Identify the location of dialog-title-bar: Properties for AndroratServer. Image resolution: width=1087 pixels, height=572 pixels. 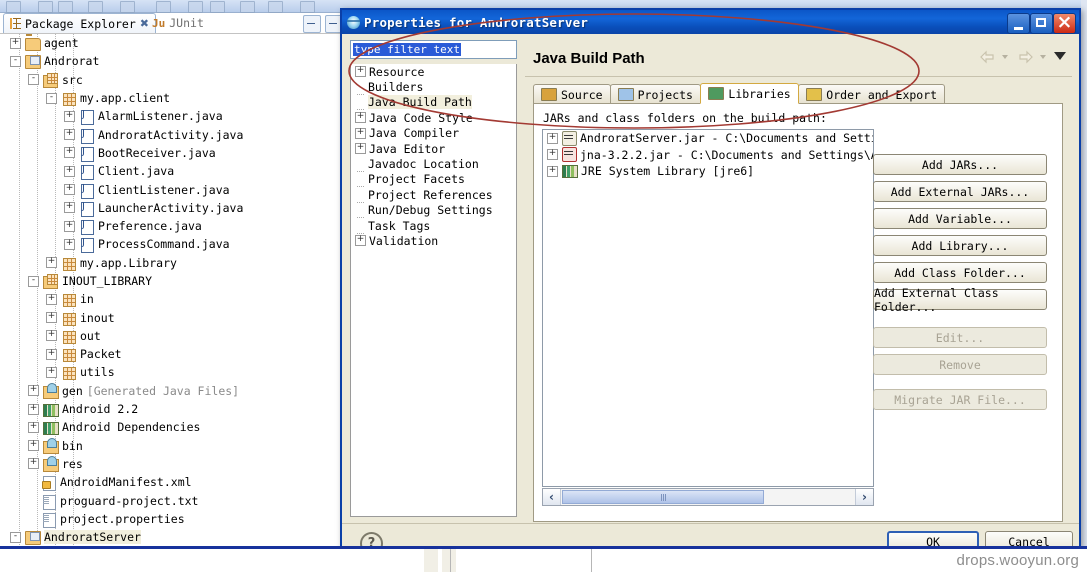
(710, 22).